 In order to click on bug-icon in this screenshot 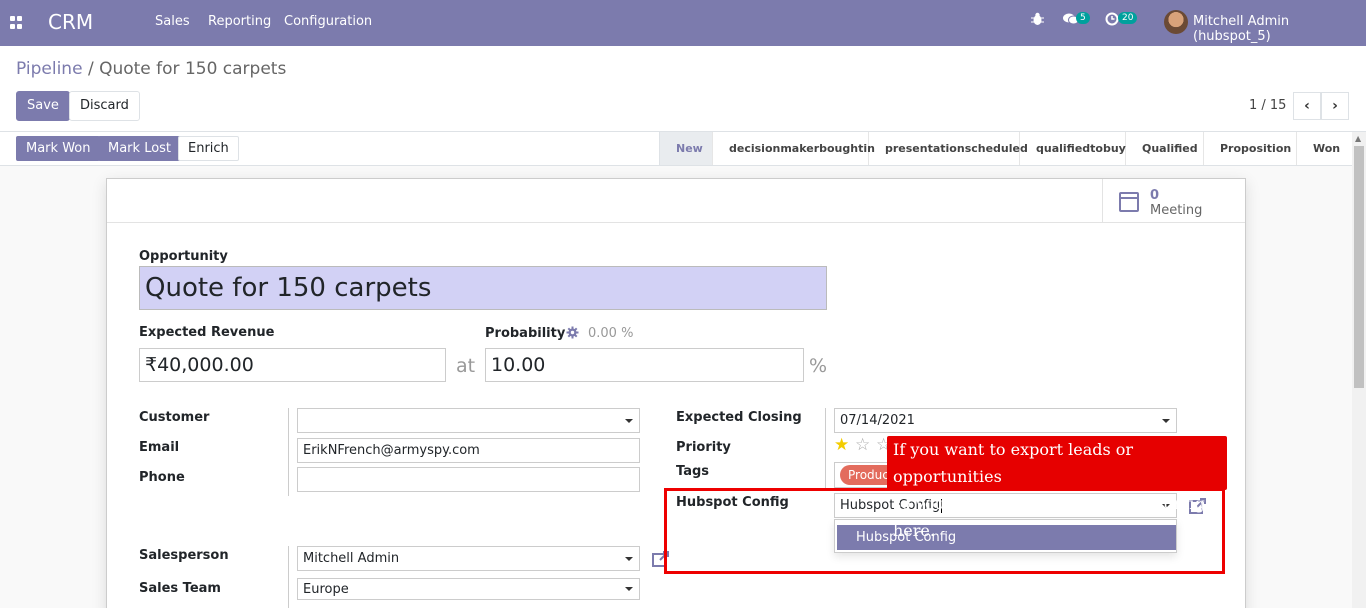, I will do `click(1037, 21)`.